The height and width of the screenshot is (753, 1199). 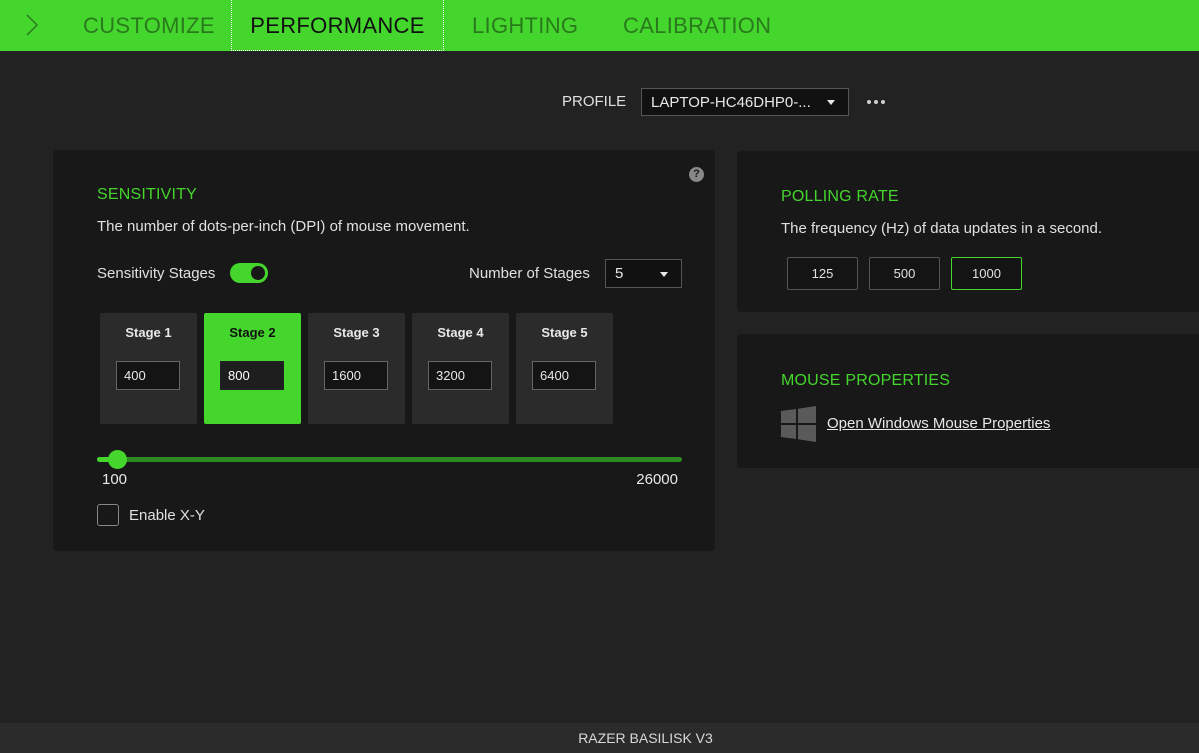 What do you see at coordinates (840, 196) in the screenshot?
I see `polling-rate-title: POLLING RATE` at bounding box center [840, 196].